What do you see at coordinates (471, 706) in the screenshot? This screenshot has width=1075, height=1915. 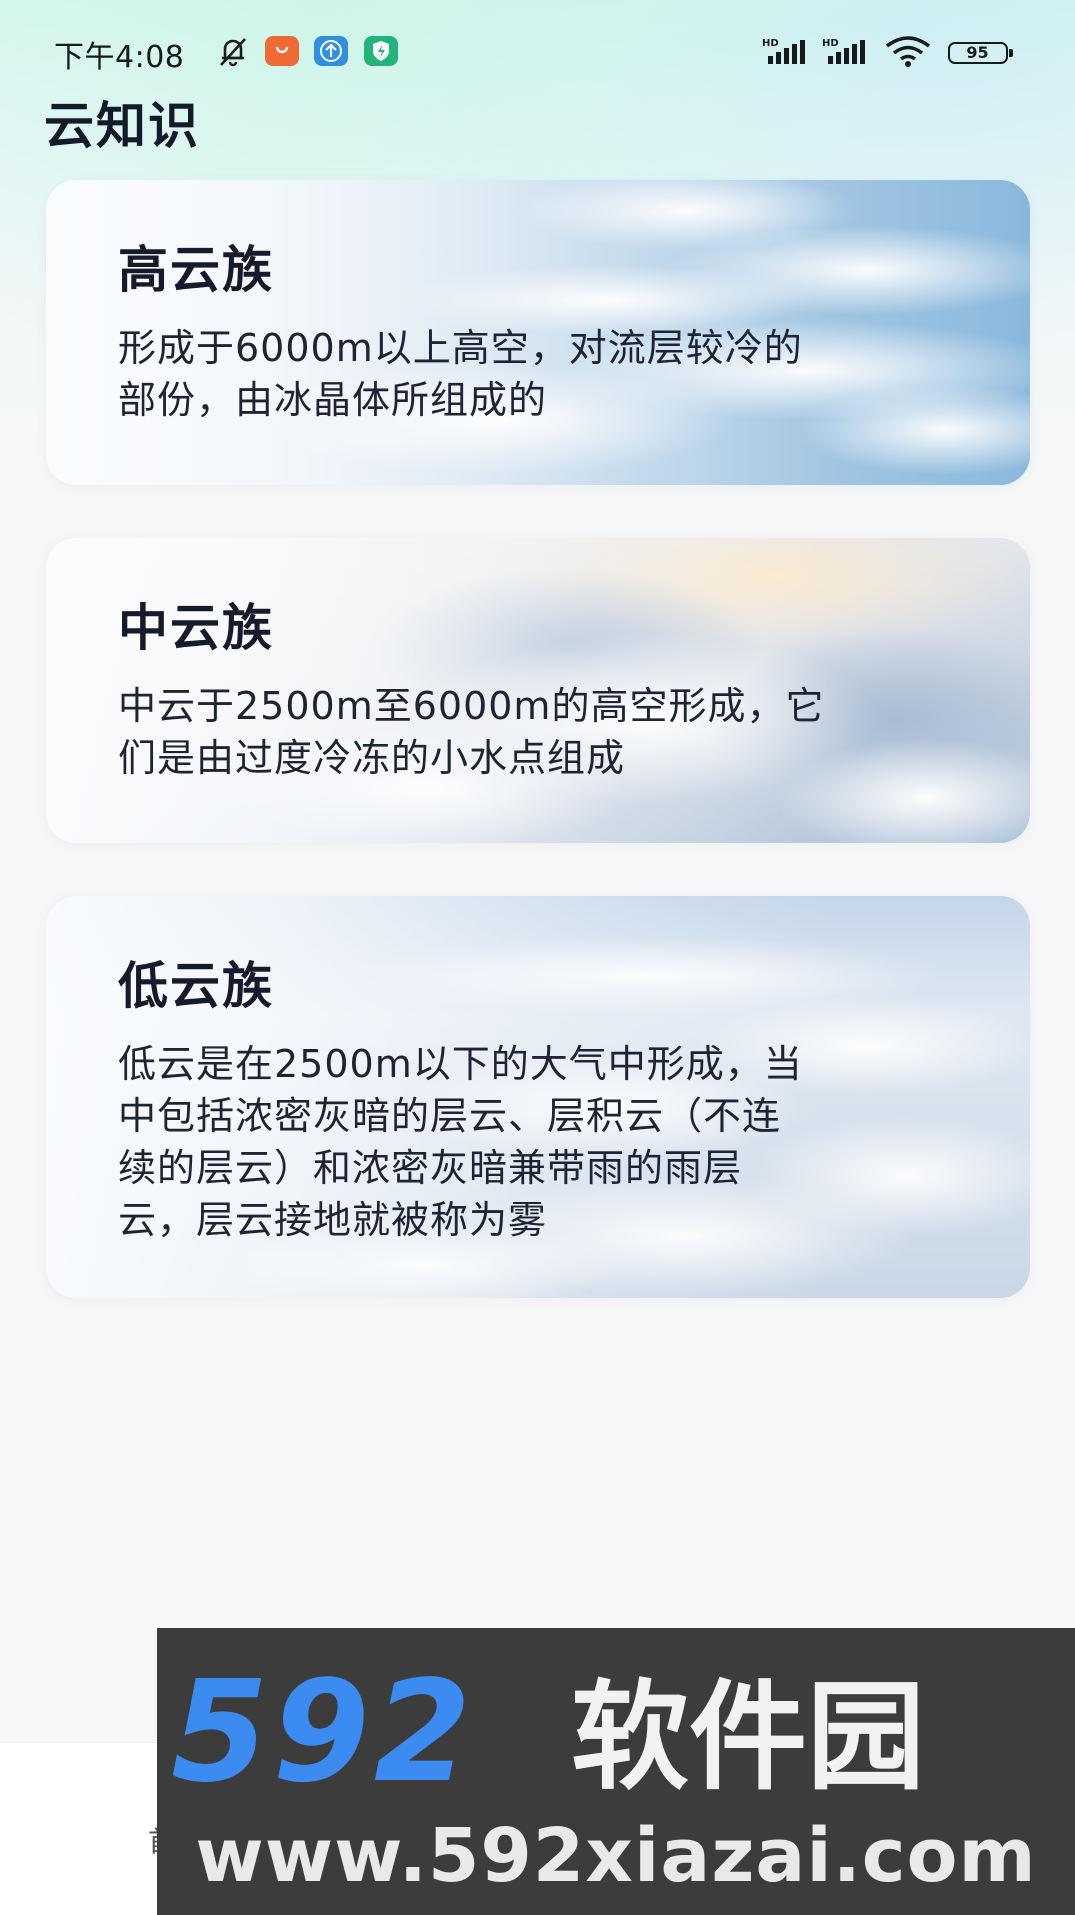 I see `desc-line: 中云于2500m至6000m的高空形成，它` at bounding box center [471, 706].